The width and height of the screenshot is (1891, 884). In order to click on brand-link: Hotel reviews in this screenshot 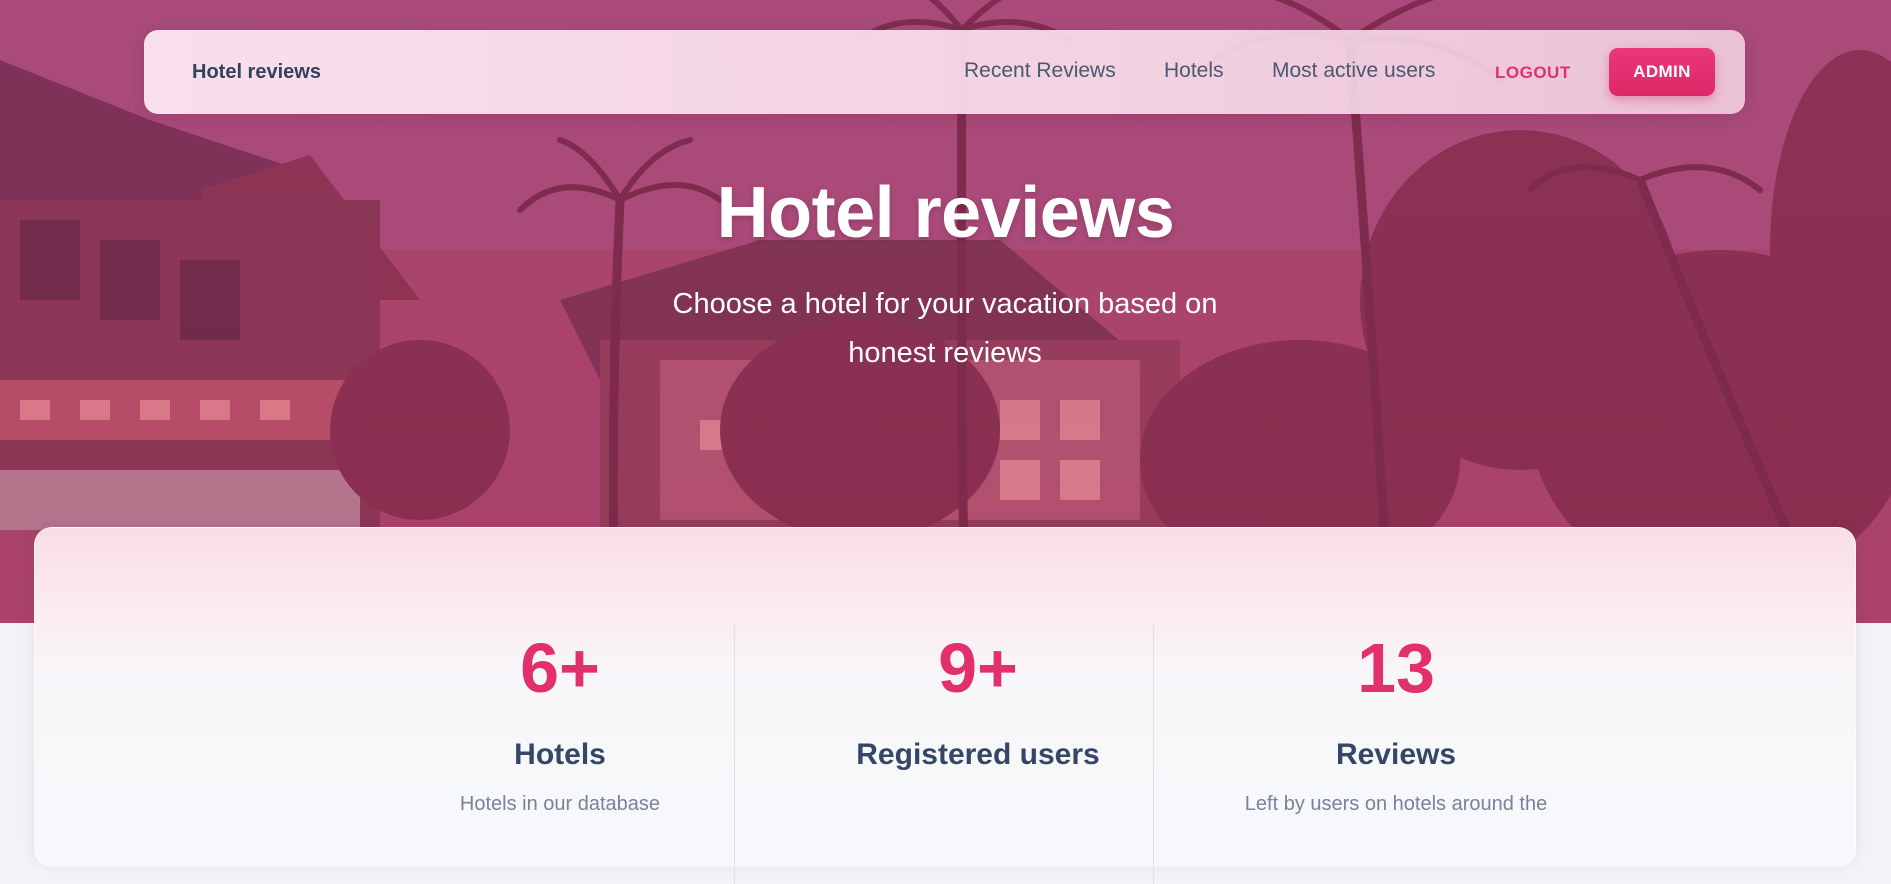, I will do `click(256, 72)`.